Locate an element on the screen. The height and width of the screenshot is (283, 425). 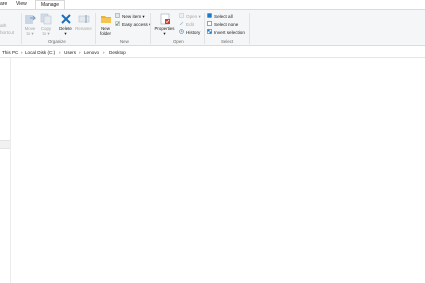
breadcrumb-this-pc: This PC is located at coordinates (10, 52).